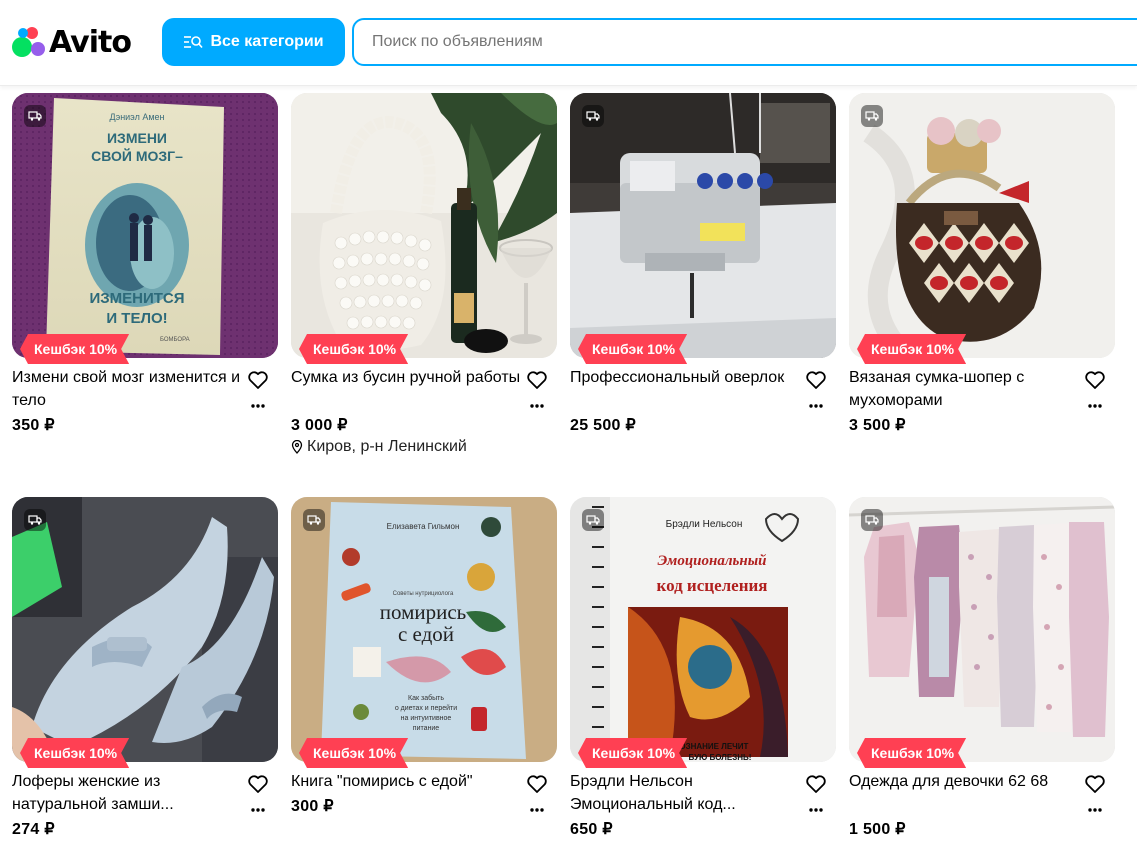  Describe the element at coordinates (90, 42) in the screenshot. I see `logo-text: Avito` at that location.